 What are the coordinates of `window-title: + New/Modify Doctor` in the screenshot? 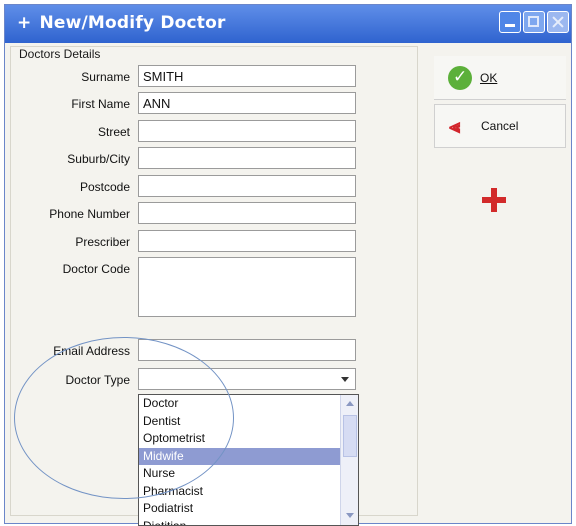 It's located at (121, 23).